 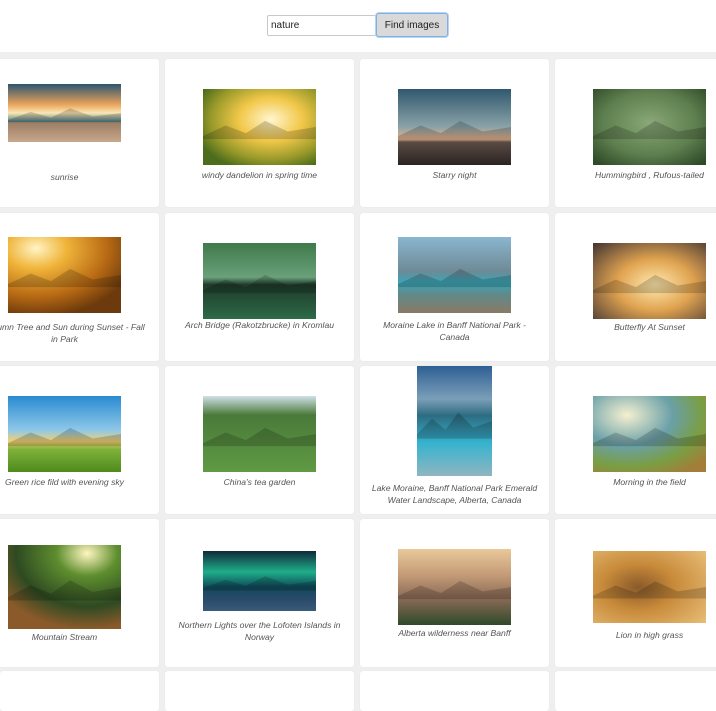 What do you see at coordinates (454, 127) in the screenshot?
I see `starry-night-image` at bounding box center [454, 127].